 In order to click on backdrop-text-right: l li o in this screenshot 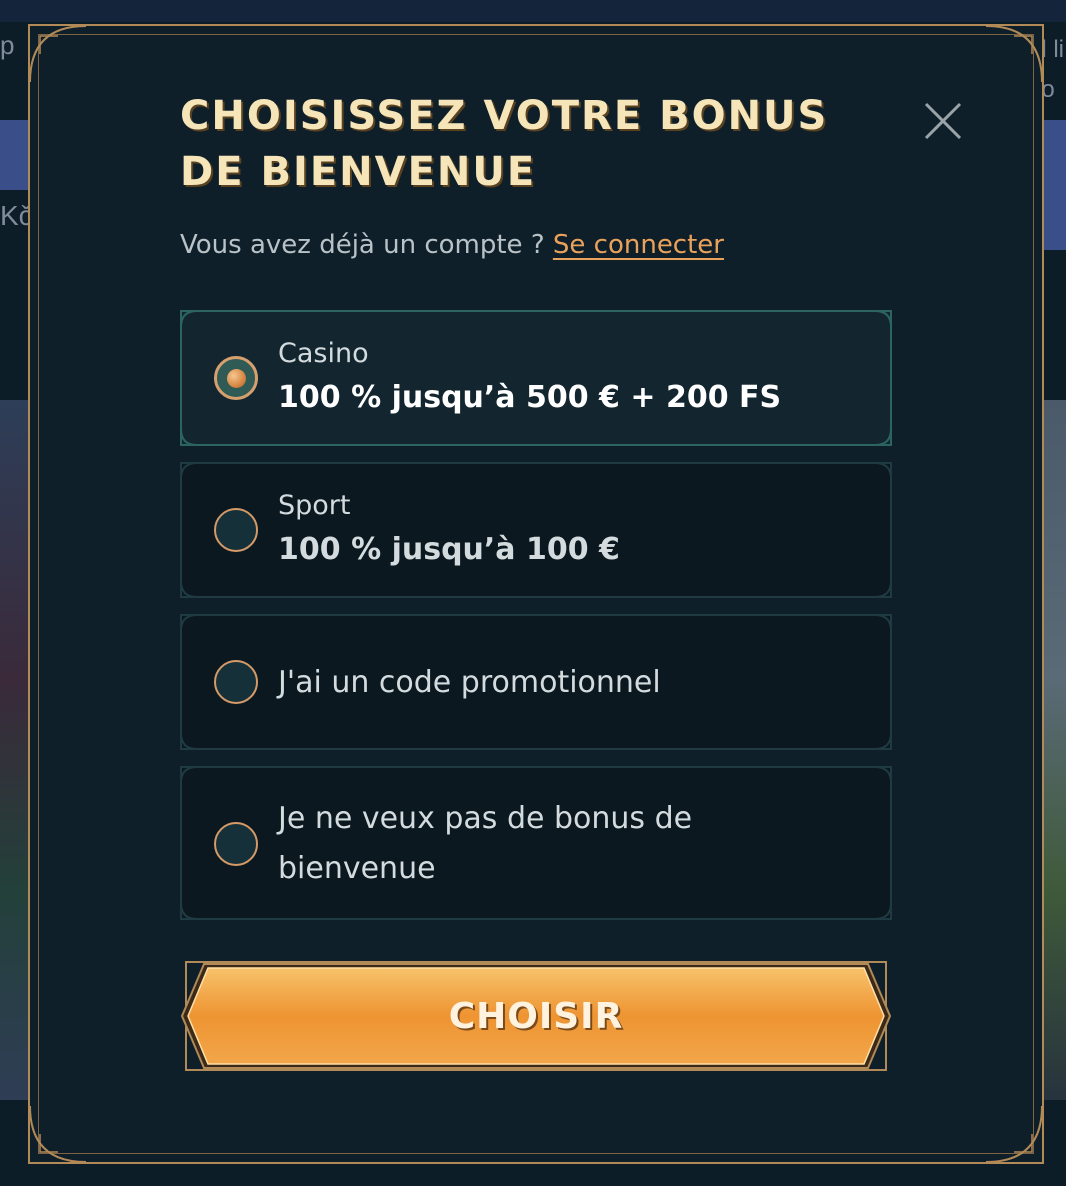, I will do `click(1052, 69)`.